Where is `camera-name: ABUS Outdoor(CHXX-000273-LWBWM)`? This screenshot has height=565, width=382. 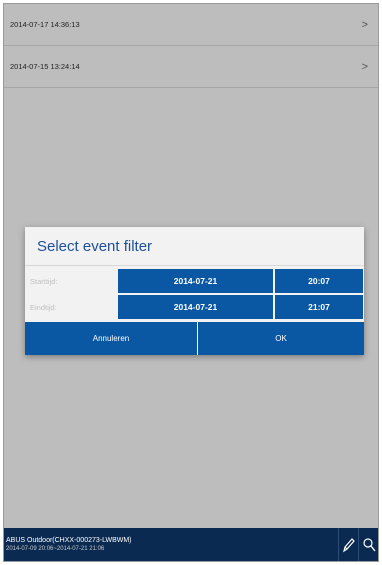 camera-name: ABUS Outdoor(CHXX-000273-LWBWM) is located at coordinates (69, 540).